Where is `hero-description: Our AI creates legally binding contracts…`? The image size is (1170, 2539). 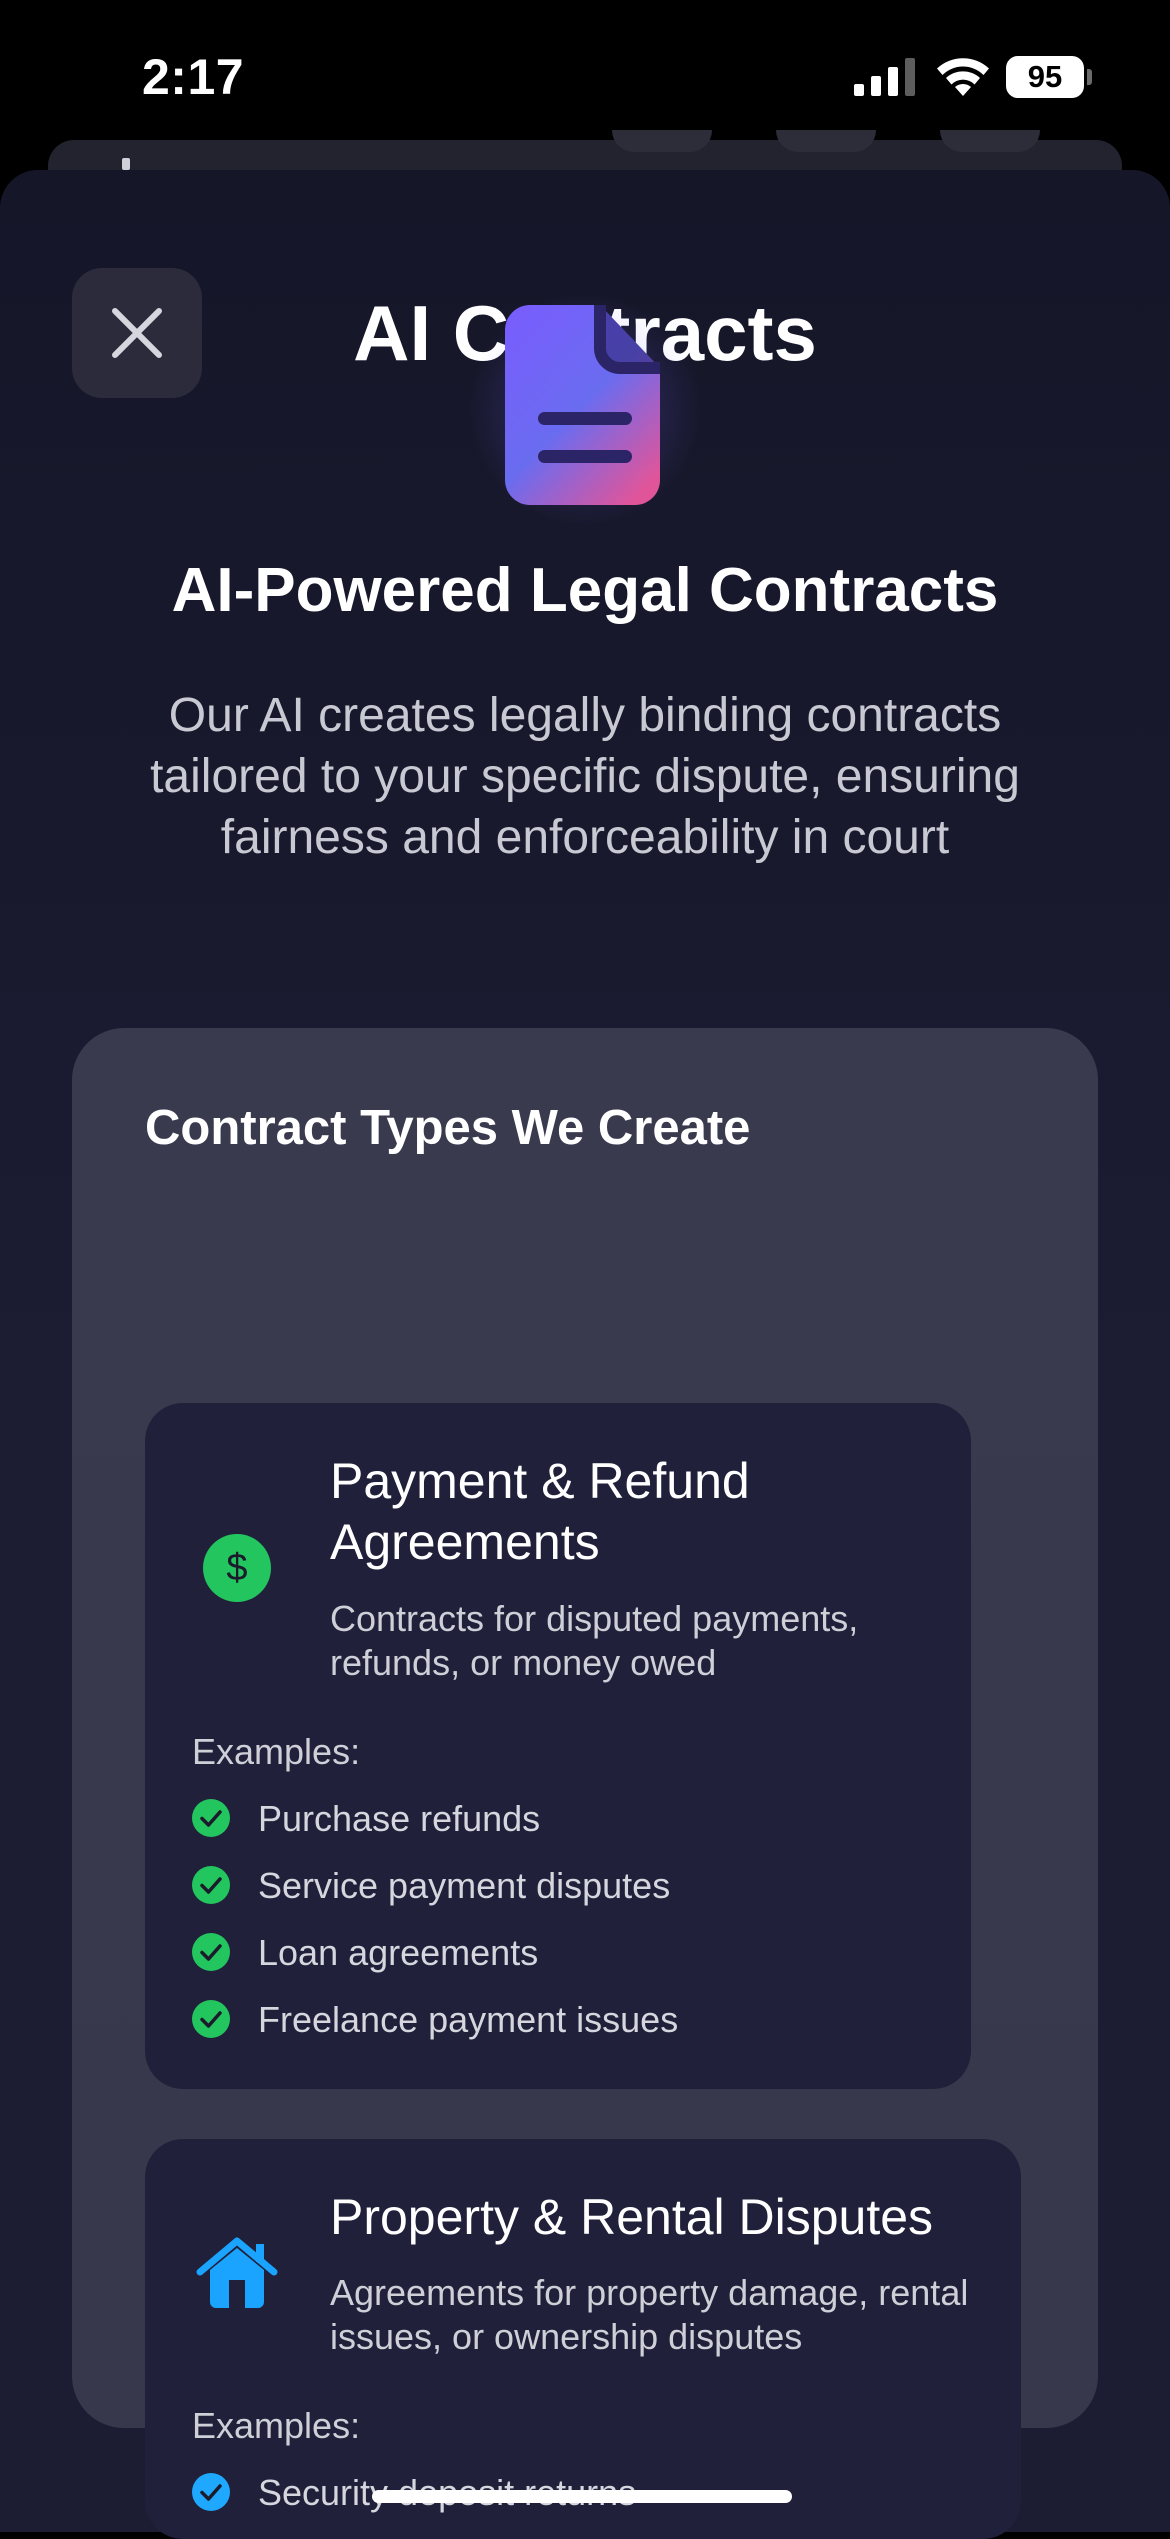
hero-description: Our AI creates legally binding contracts… is located at coordinates (585, 776).